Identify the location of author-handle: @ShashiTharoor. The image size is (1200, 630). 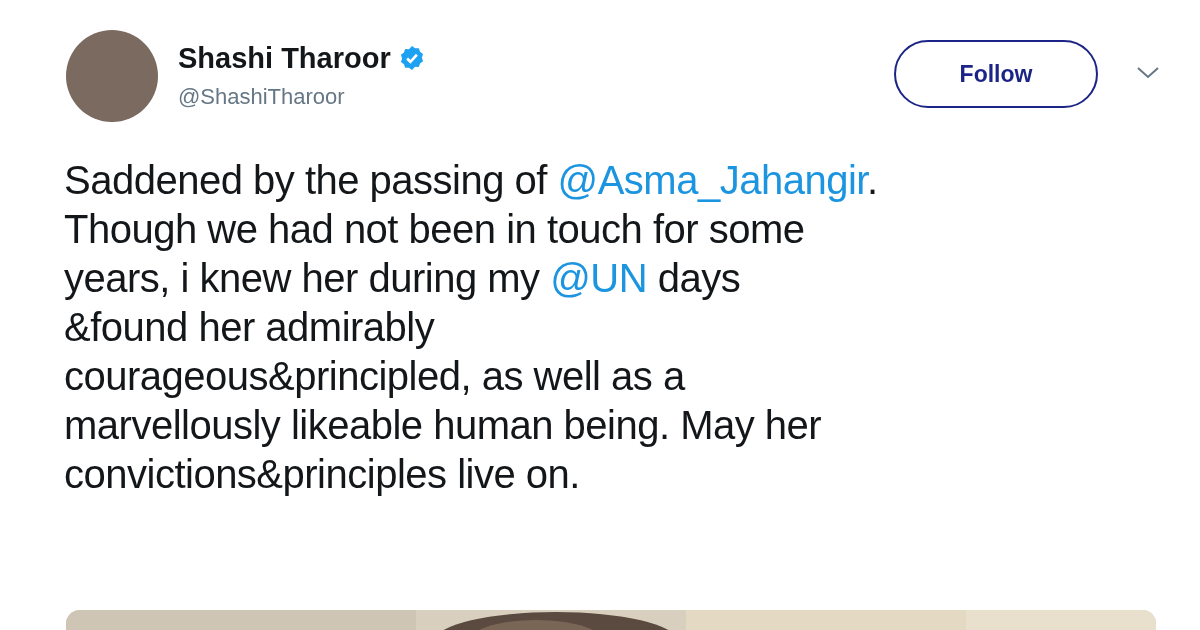
(262, 97).